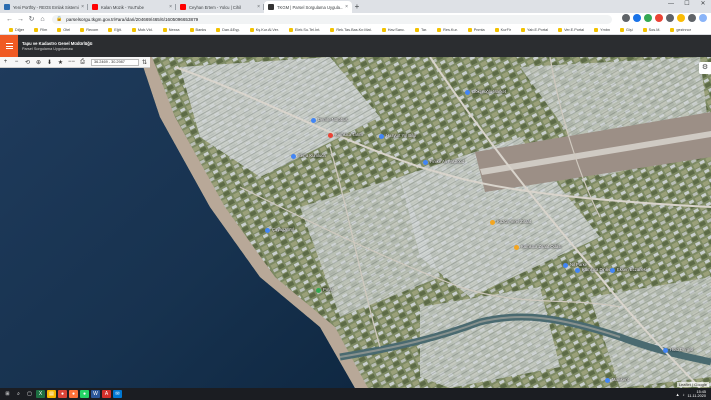 The image size is (711, 400). I want to click on chrome-icon: ●, so click(62, 394).